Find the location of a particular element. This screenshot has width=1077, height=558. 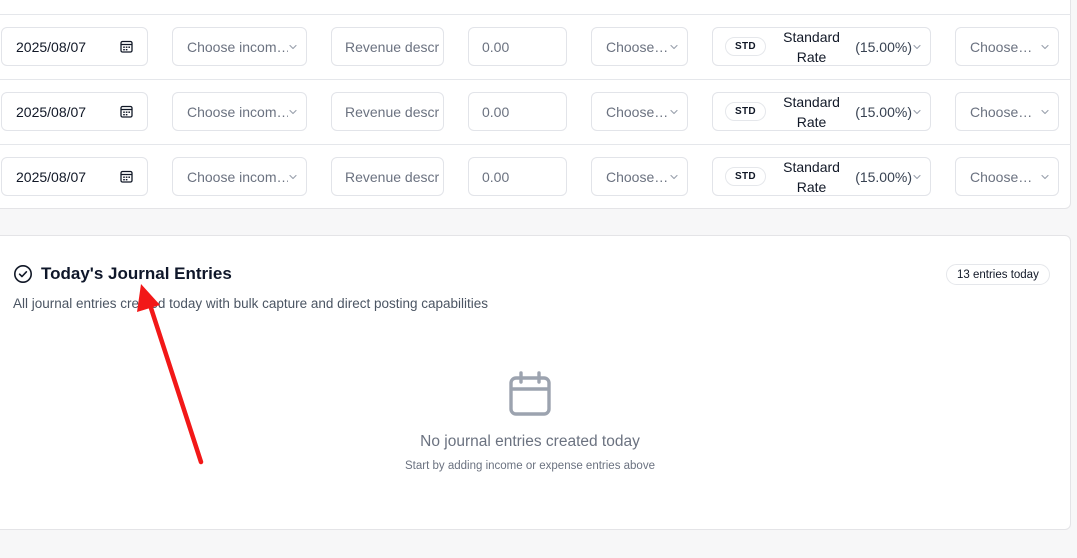

journal-title: Today's Journal Entries is located at coordinates (136, 273).